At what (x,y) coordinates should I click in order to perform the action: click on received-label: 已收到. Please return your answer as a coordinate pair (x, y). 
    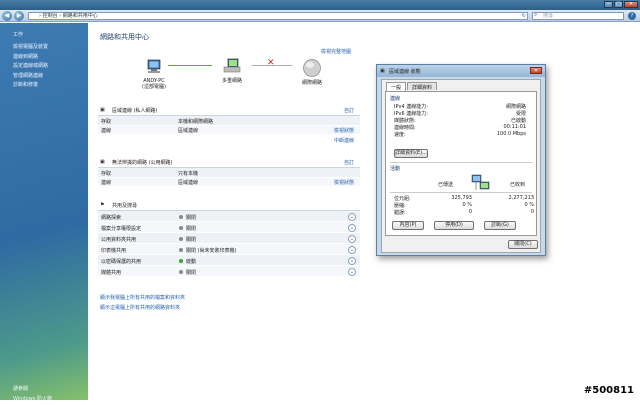
    Looking at the image, I should click on (518, 185).